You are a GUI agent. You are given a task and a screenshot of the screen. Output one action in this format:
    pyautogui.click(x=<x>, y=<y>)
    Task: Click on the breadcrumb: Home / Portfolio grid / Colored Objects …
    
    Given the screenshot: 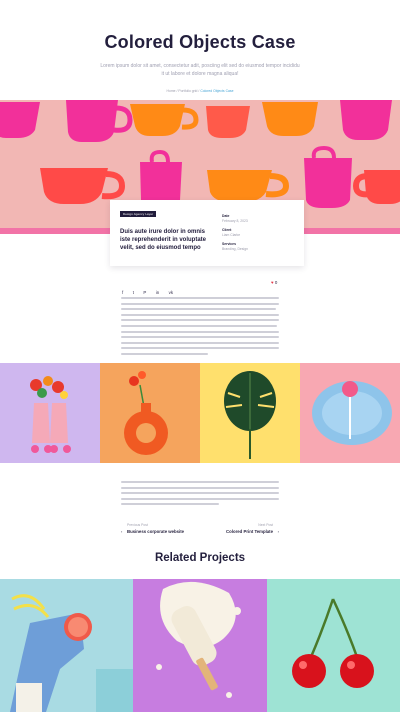 What is the action you would take?
    pyautogui.click(x=200, y=91)
    